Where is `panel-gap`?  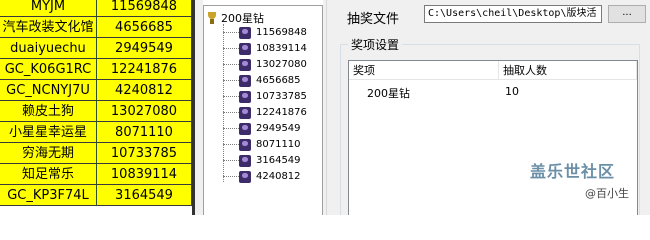 panel-gap is located at coordinates (199, 107).